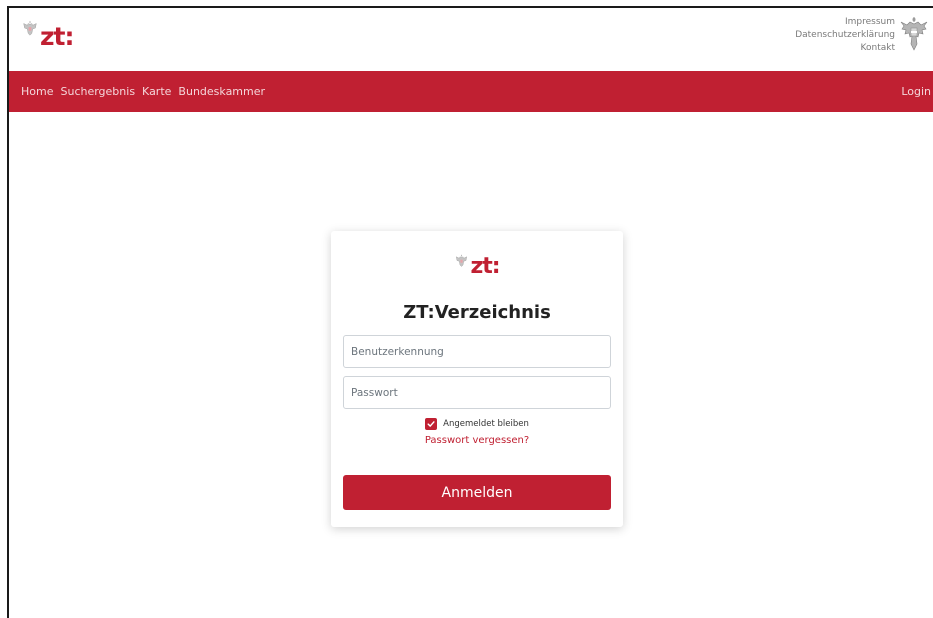 The width and height of the screenshot is (933, 618). Describe the element at coordinates (845, 22) in the screenshot. I see `impressum-link: Impressum` at that location.